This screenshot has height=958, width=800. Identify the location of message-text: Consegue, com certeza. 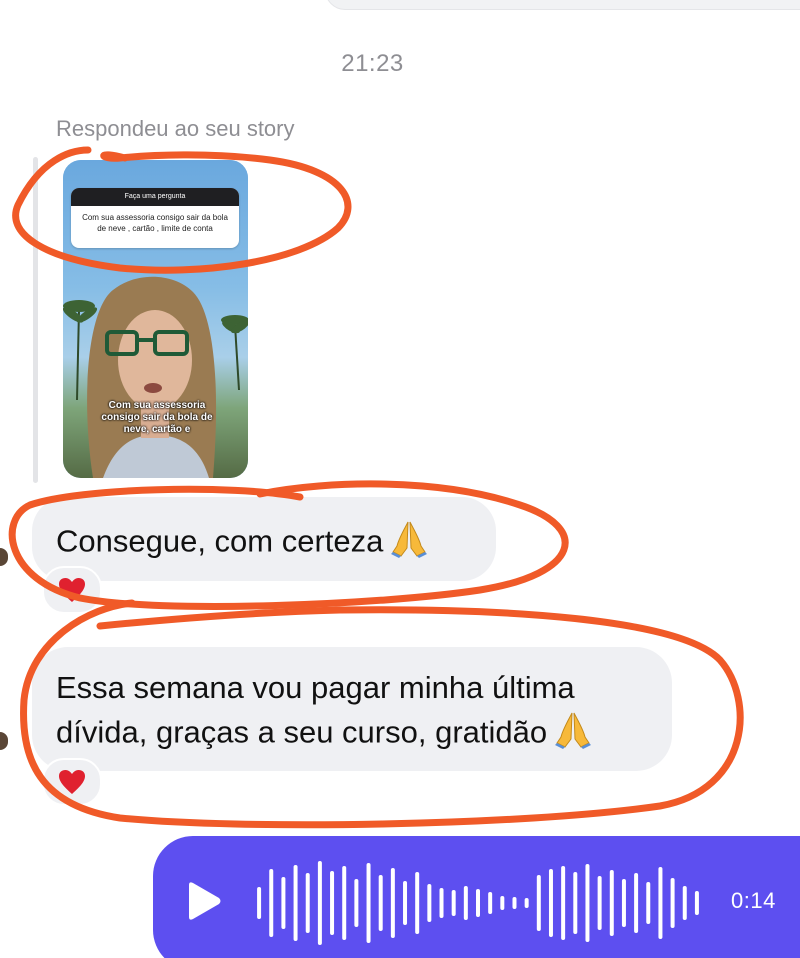
(220, 541).